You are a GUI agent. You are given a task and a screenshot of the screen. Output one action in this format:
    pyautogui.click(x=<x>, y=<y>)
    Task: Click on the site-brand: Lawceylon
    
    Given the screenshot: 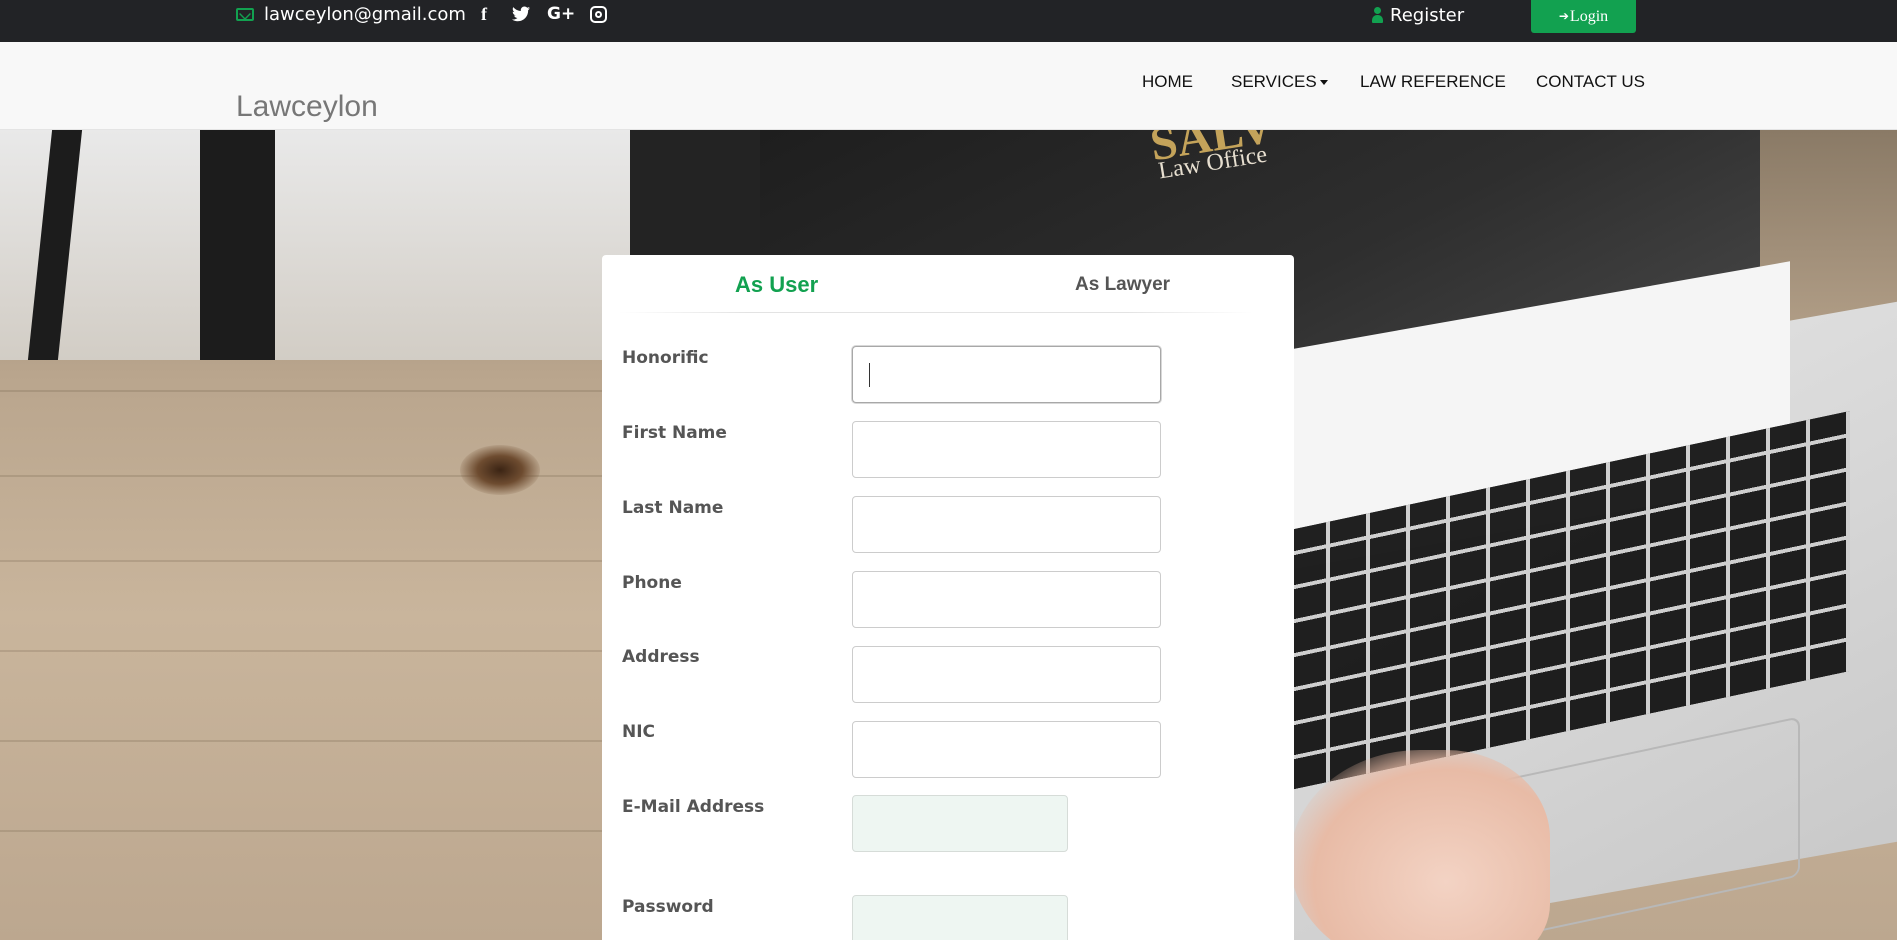 What is the action you would take?
    pyautogui.click(x=307, y=107)
    